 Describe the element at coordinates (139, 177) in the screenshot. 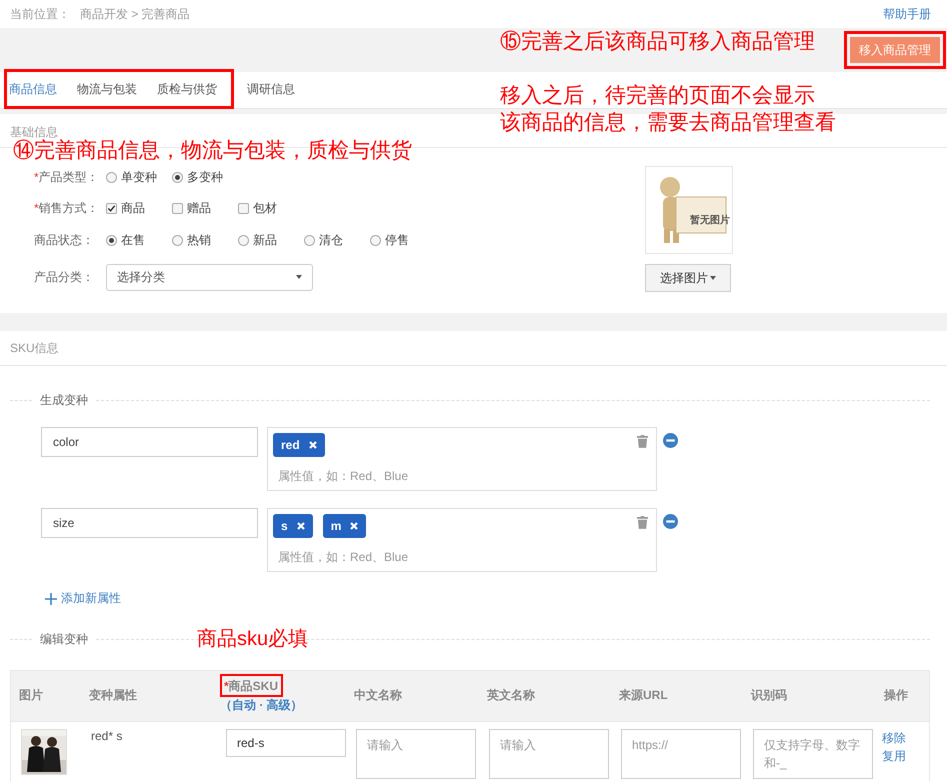

I see `option-label: 单变种` at that location.